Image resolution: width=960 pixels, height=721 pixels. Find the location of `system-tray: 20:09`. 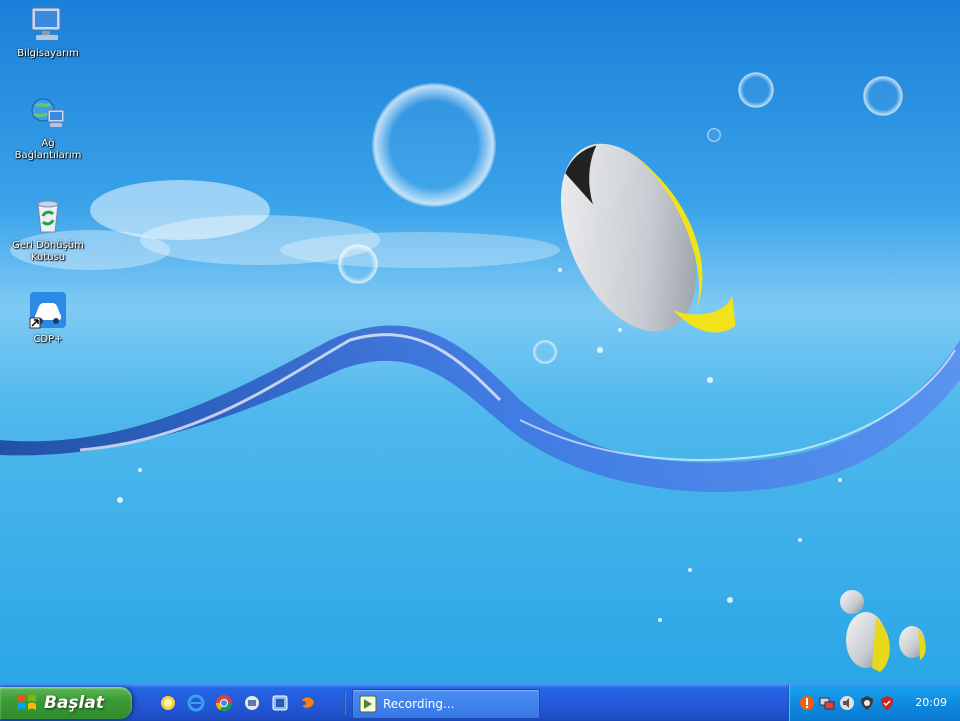

system-tray: 20:09 is located at coordinates (874, 703).